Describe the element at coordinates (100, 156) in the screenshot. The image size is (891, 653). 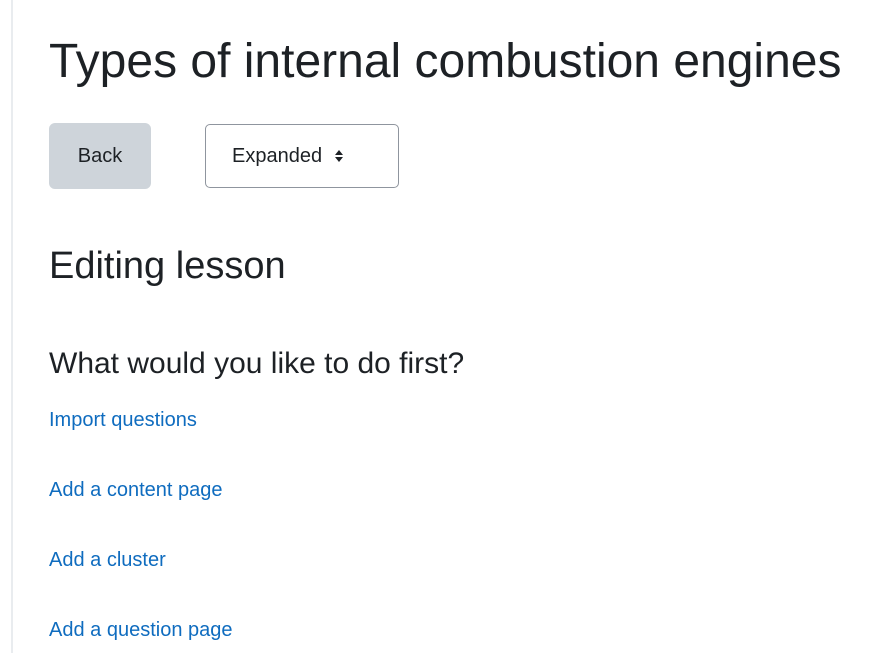
I see `back-button: Back` at that location.